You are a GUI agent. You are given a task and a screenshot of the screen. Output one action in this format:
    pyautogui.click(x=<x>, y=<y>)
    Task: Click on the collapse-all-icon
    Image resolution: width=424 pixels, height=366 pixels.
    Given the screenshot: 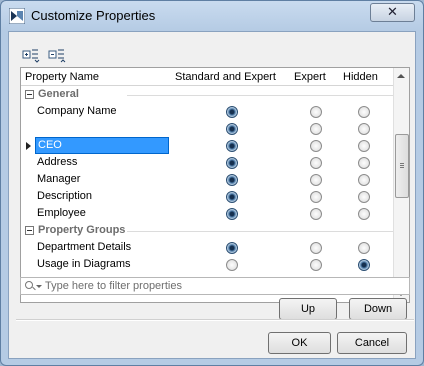 What is the action you would take?
    pyautogui.click(x=57, y=55)
    